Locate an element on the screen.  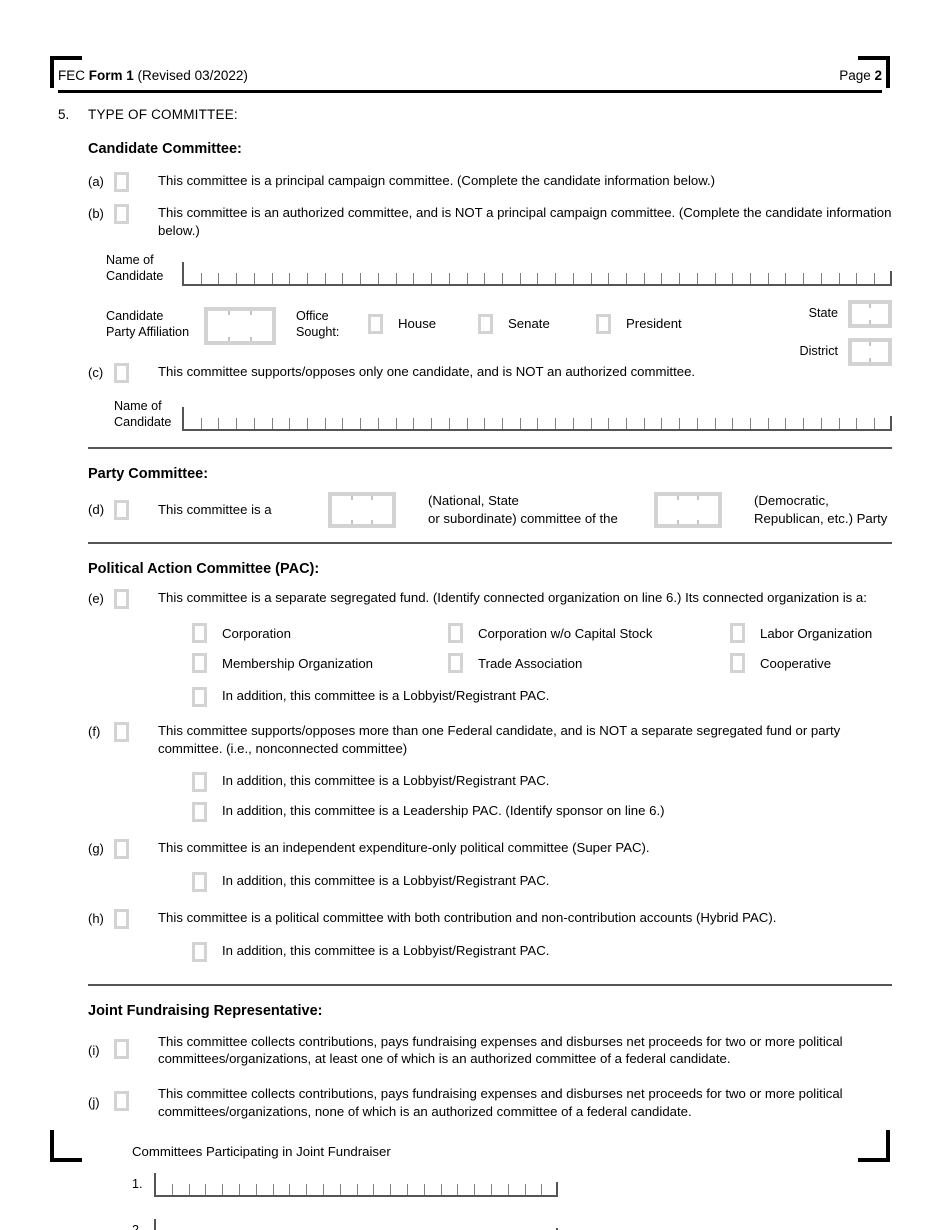
question-5: 5. TYPE OF COMMITTEE: is located at coordinates (475, 115).